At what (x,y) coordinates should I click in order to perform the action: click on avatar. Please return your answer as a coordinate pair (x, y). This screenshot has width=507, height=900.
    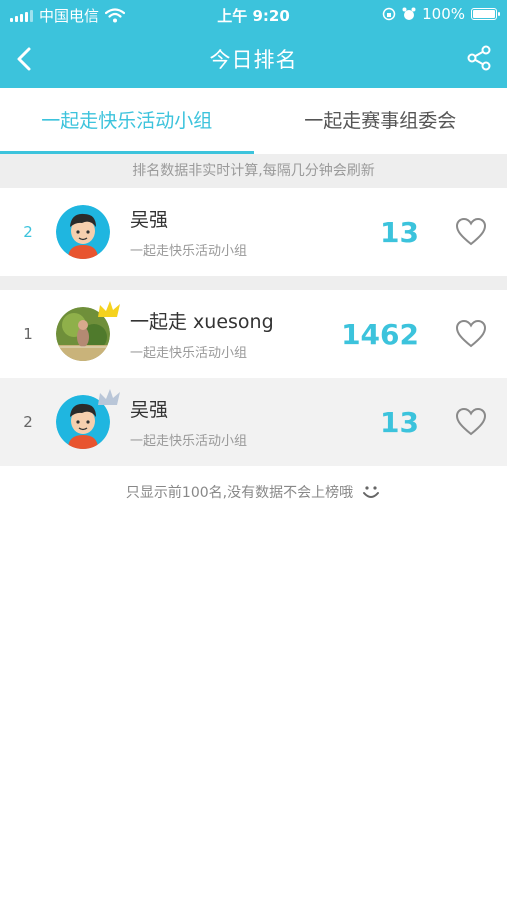
    Looking at the image, I should click on (83, 232).